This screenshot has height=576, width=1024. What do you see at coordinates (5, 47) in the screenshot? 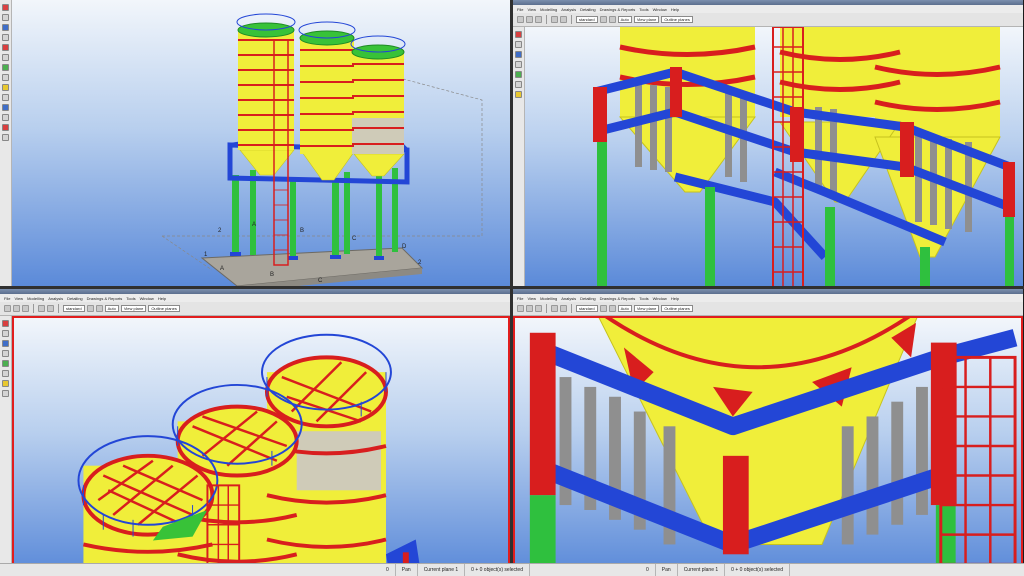
I see `weld-tool-icon` at bounding box center [5, 47].